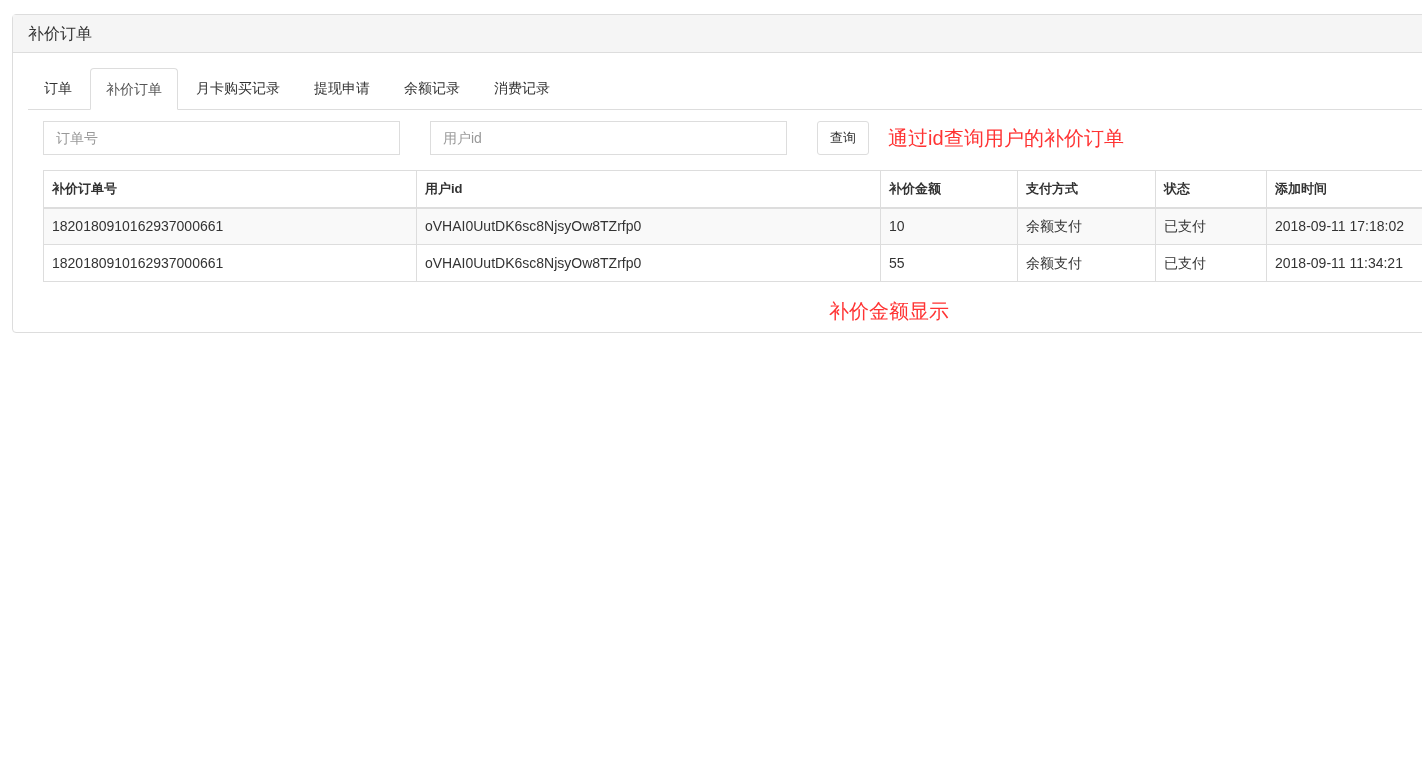 The image size is (1422, 779). I want to click on table-cell: 55, so click(949, 263).